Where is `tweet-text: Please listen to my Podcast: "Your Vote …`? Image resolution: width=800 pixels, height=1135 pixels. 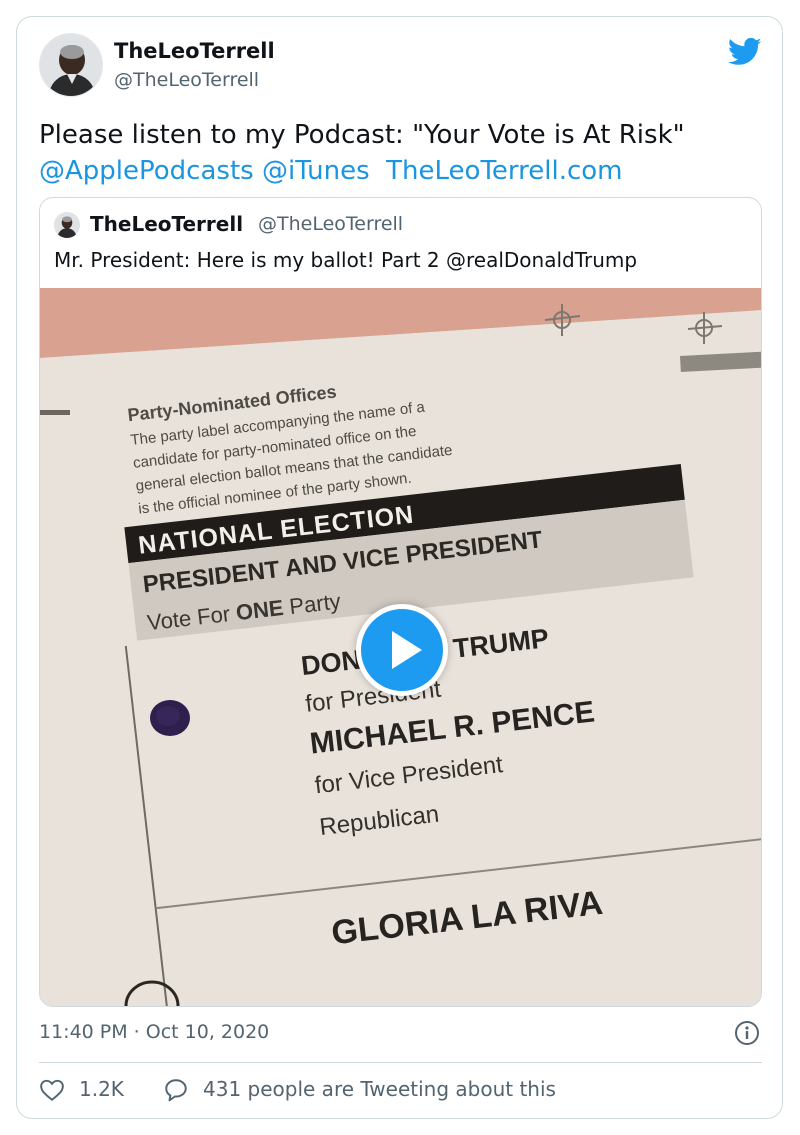
tweet-text: Please listen to my Podcast: "Your Vote … is located at coordinates (362, 135).